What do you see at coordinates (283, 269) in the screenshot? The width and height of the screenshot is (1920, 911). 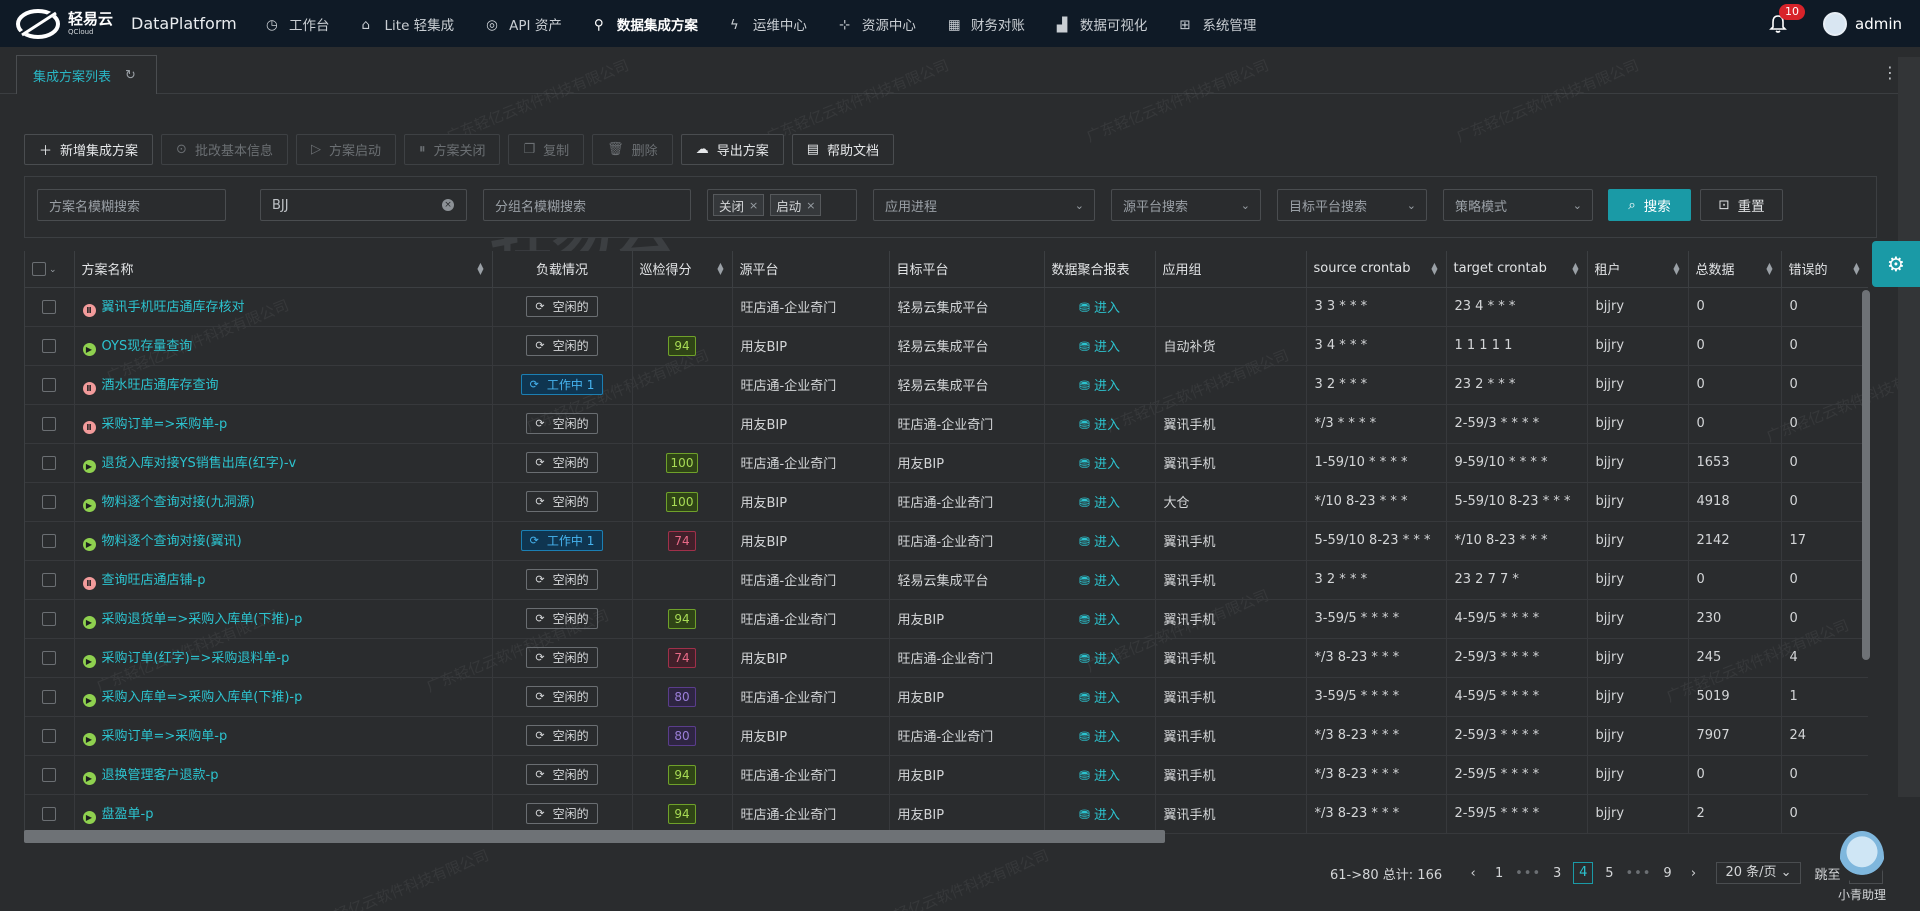 I see `column-header: 方案名称 ▲ ▼` at bounding box center [283, 269].